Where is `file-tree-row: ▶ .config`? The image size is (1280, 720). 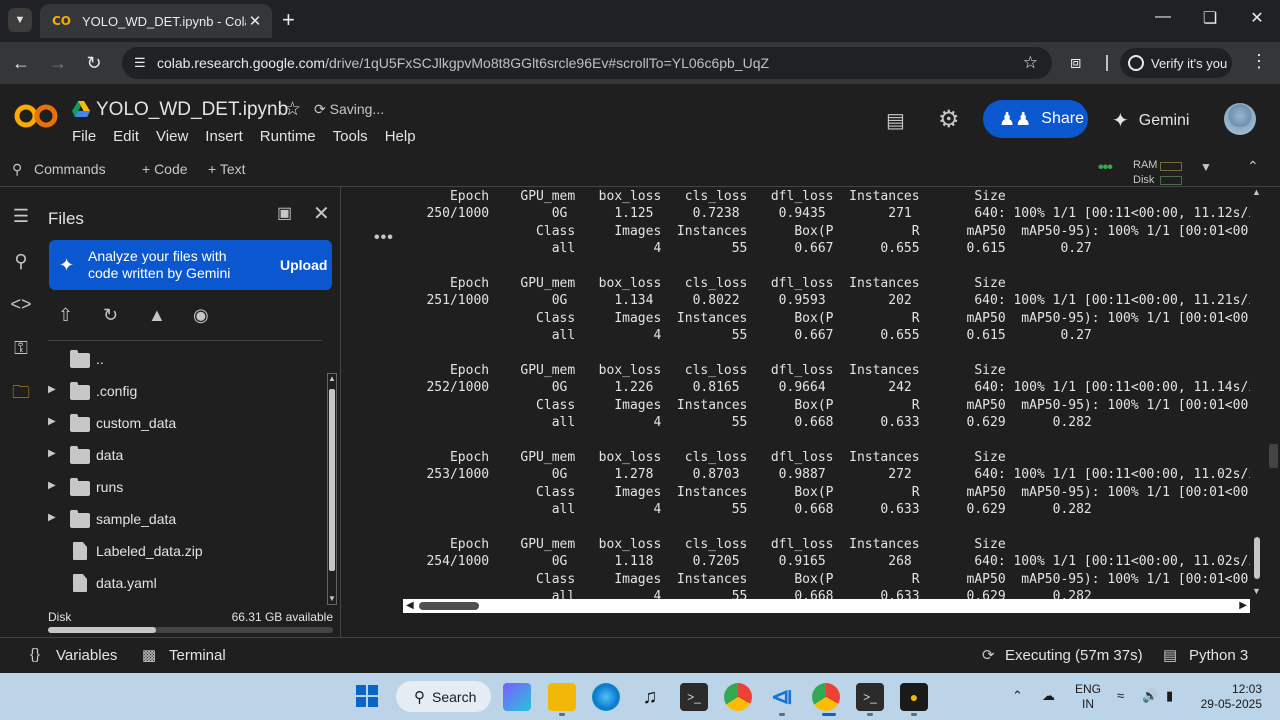 file-tree-row: ▶ .config is located at coordinates (185, 391).